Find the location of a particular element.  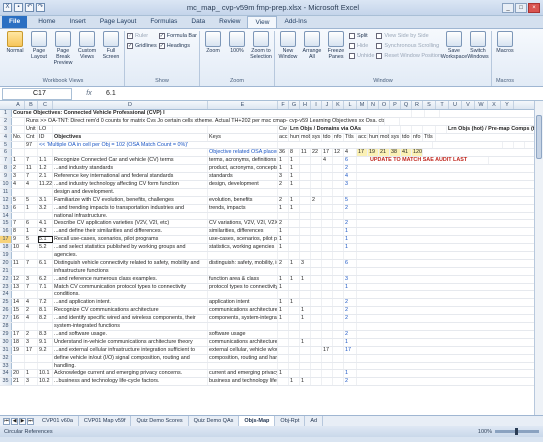

cell: 2 is located at coordinates (316, 200).